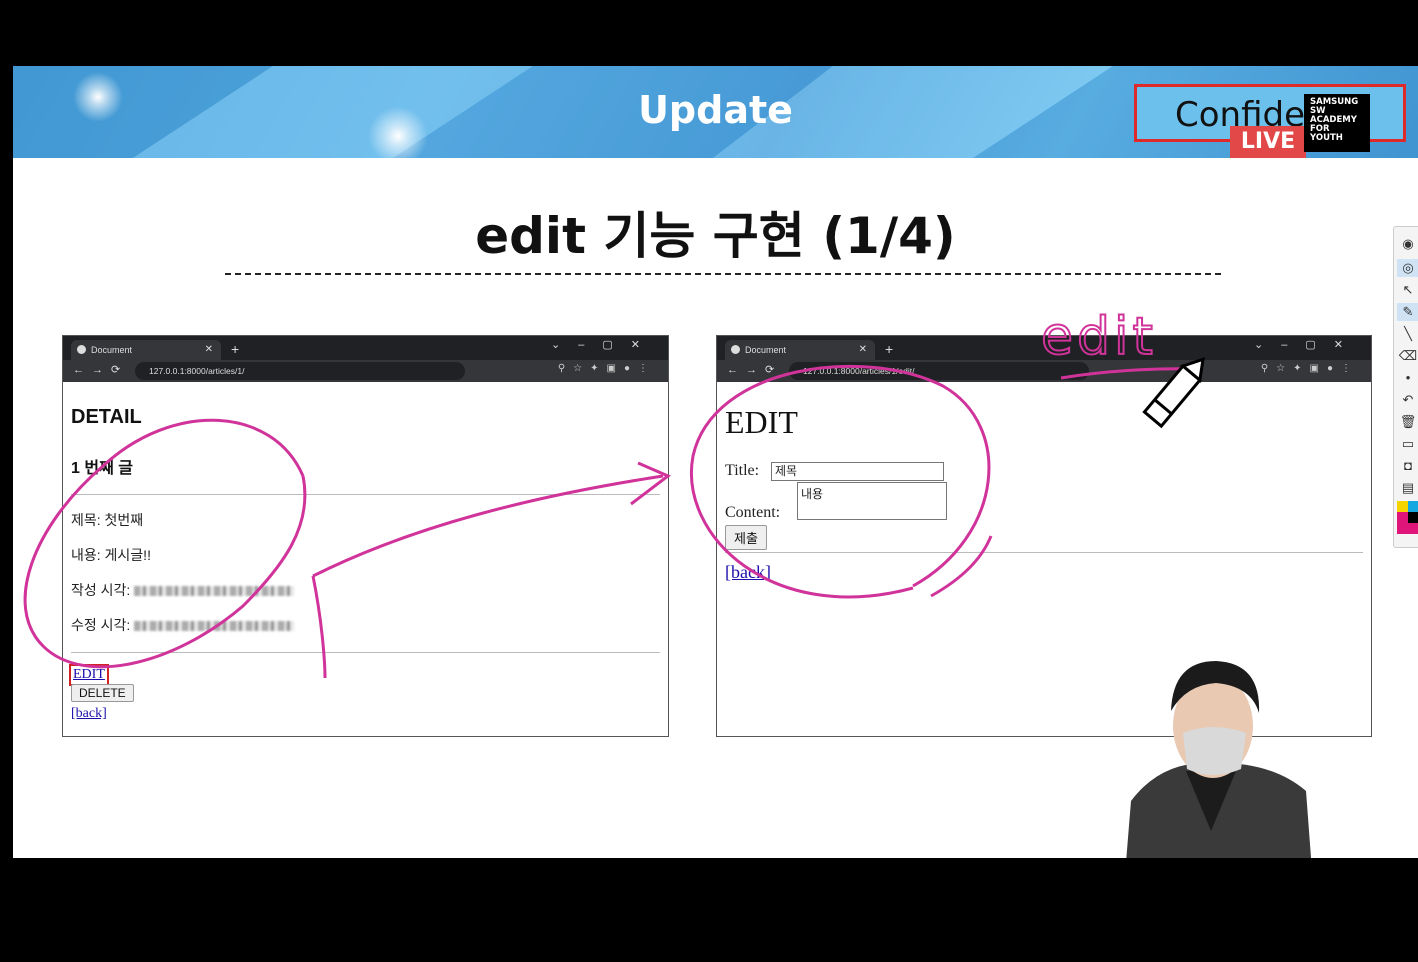 Image resolution: width=1418 pixels, height=962 pixels. I want to click on ink-circle-edit, so click(840, 481).